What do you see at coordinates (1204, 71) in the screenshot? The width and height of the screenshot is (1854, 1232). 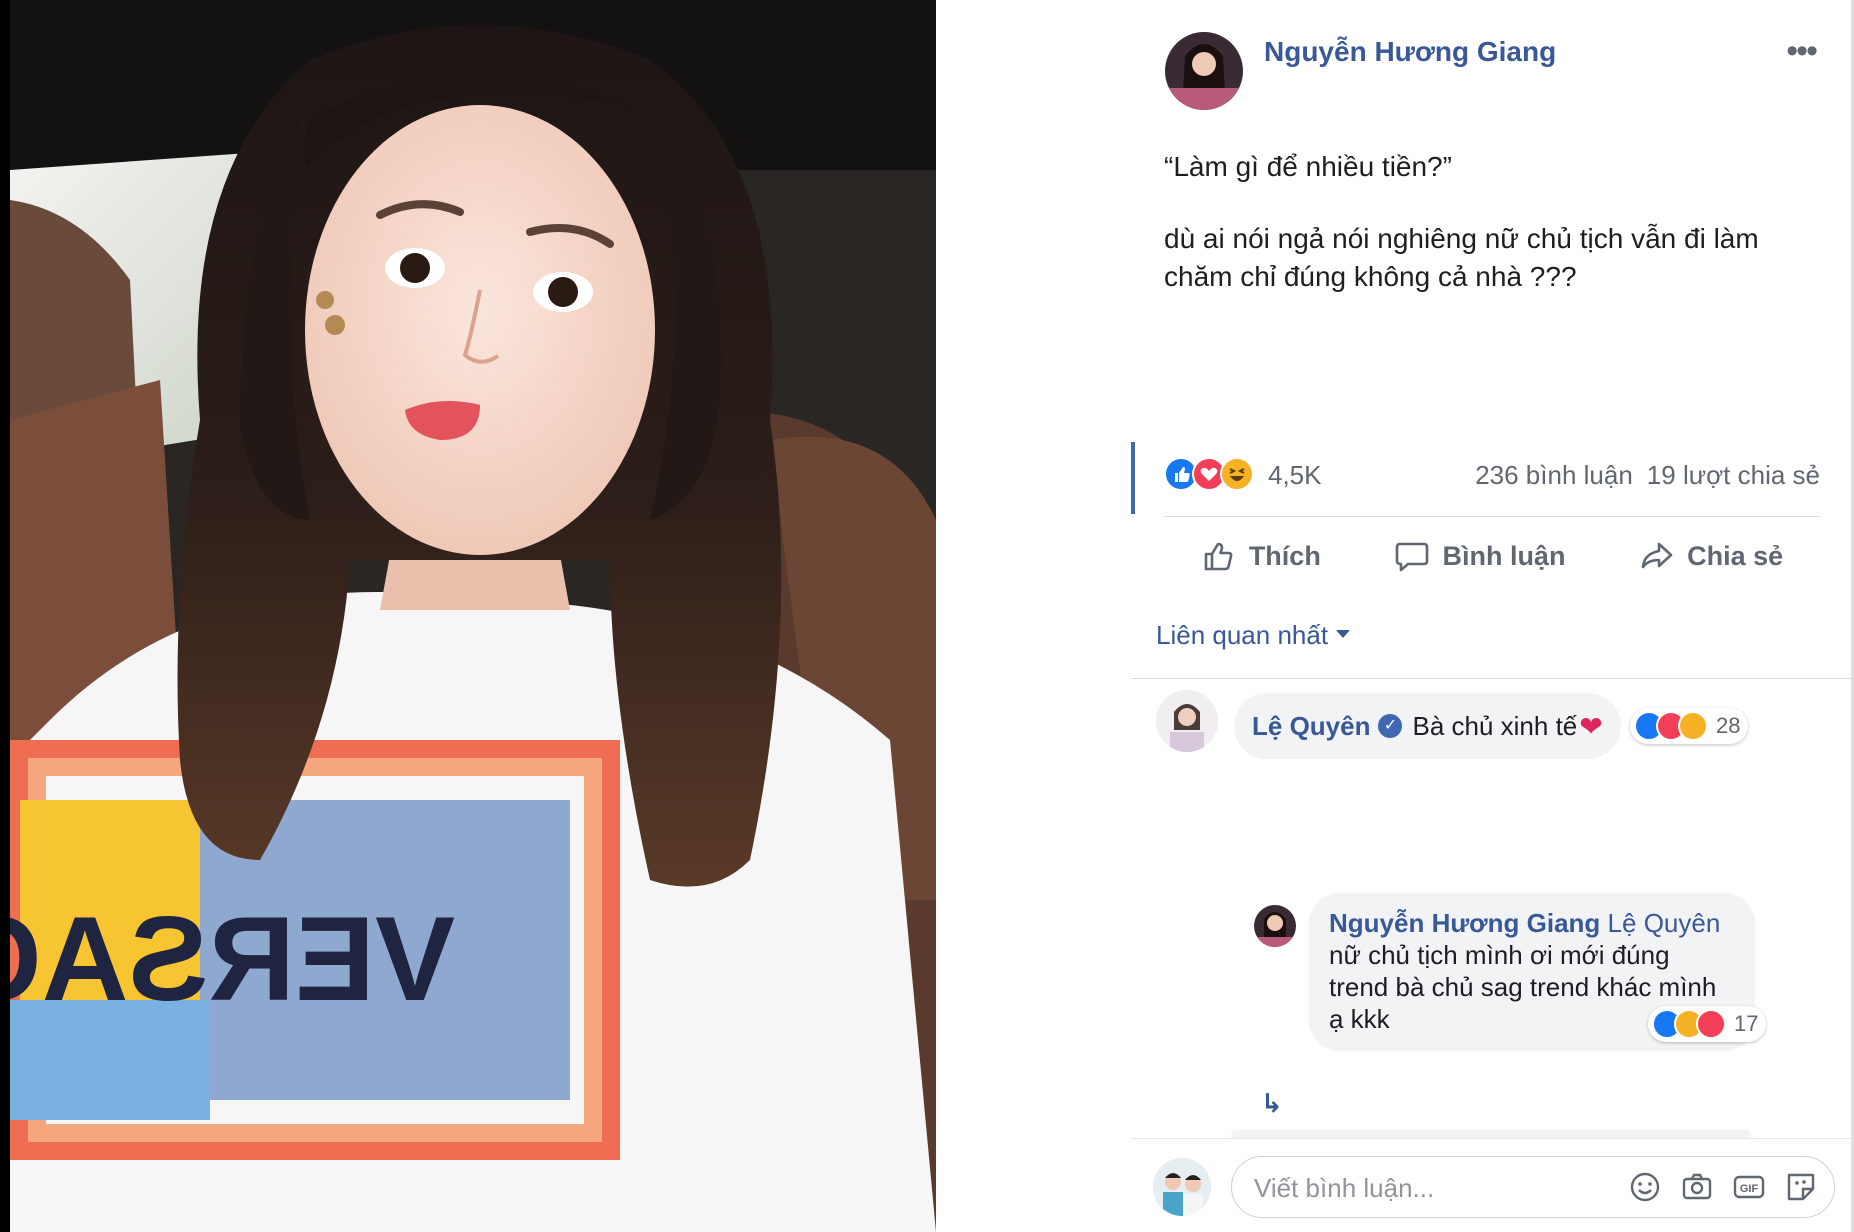 I see `author-avatar` at bounding box center [1204, 71].